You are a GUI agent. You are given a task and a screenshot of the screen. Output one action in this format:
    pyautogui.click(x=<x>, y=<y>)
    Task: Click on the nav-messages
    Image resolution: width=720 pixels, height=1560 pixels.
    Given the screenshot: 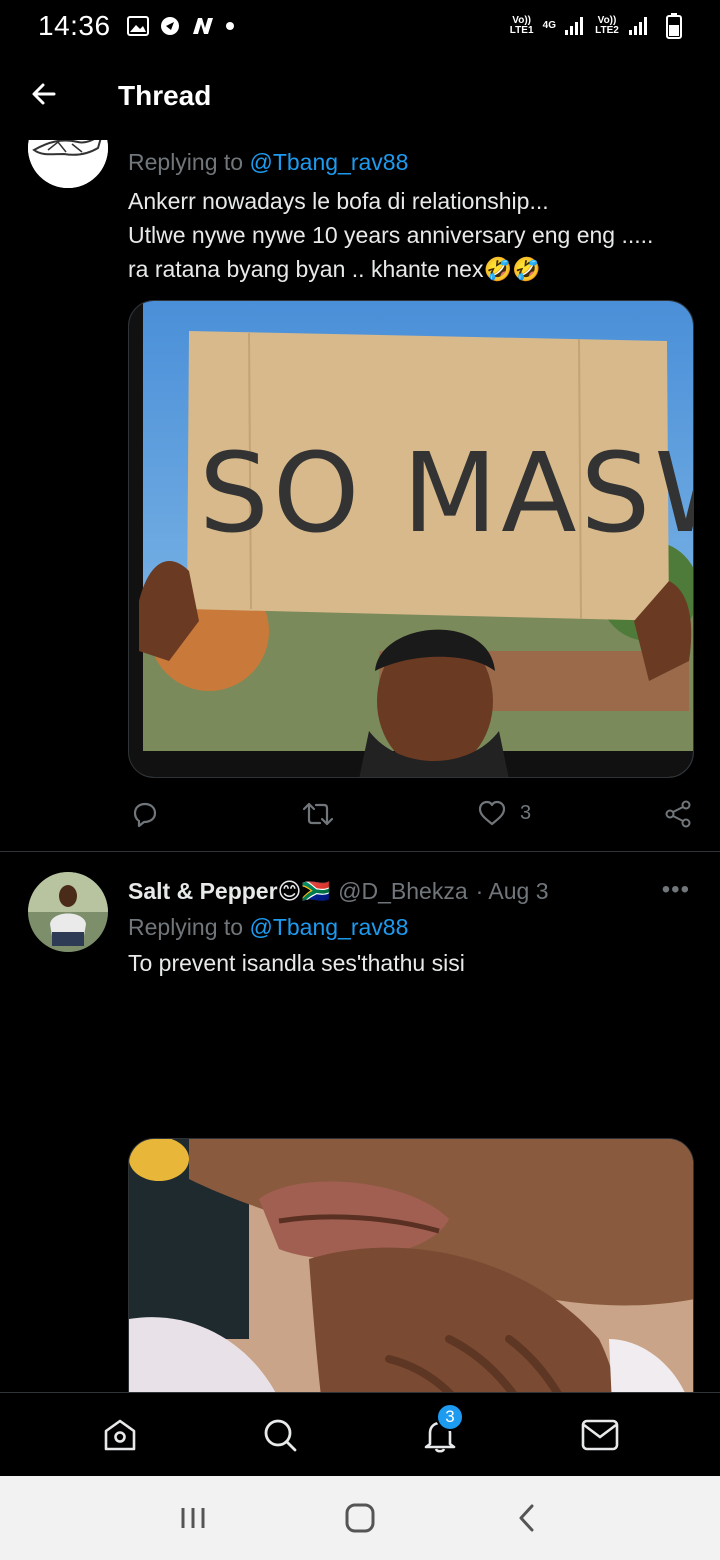 What is the action you would take?
    pyautogui.click(x=600, y=1435)
    